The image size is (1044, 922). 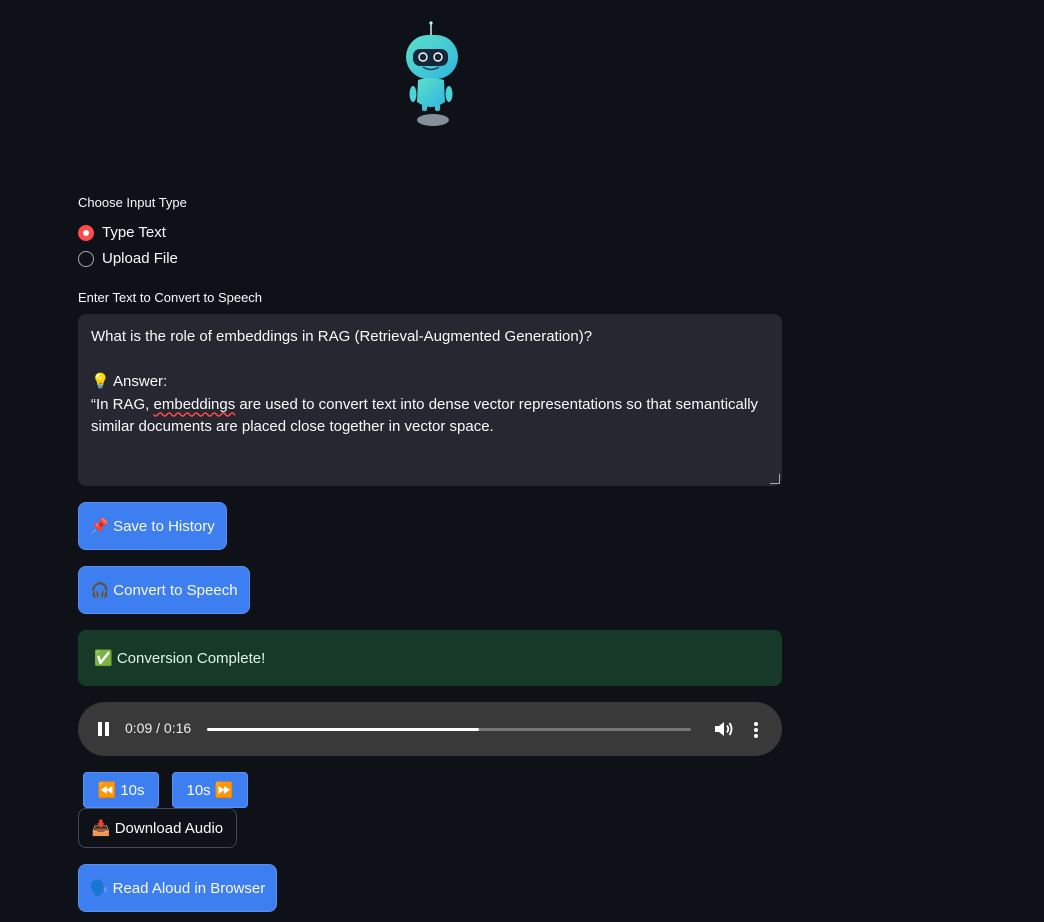 What do you see at coordinates (343, 729) in the screenshot?
I see `audio-progress-fill` at bounding box center [343, 729].